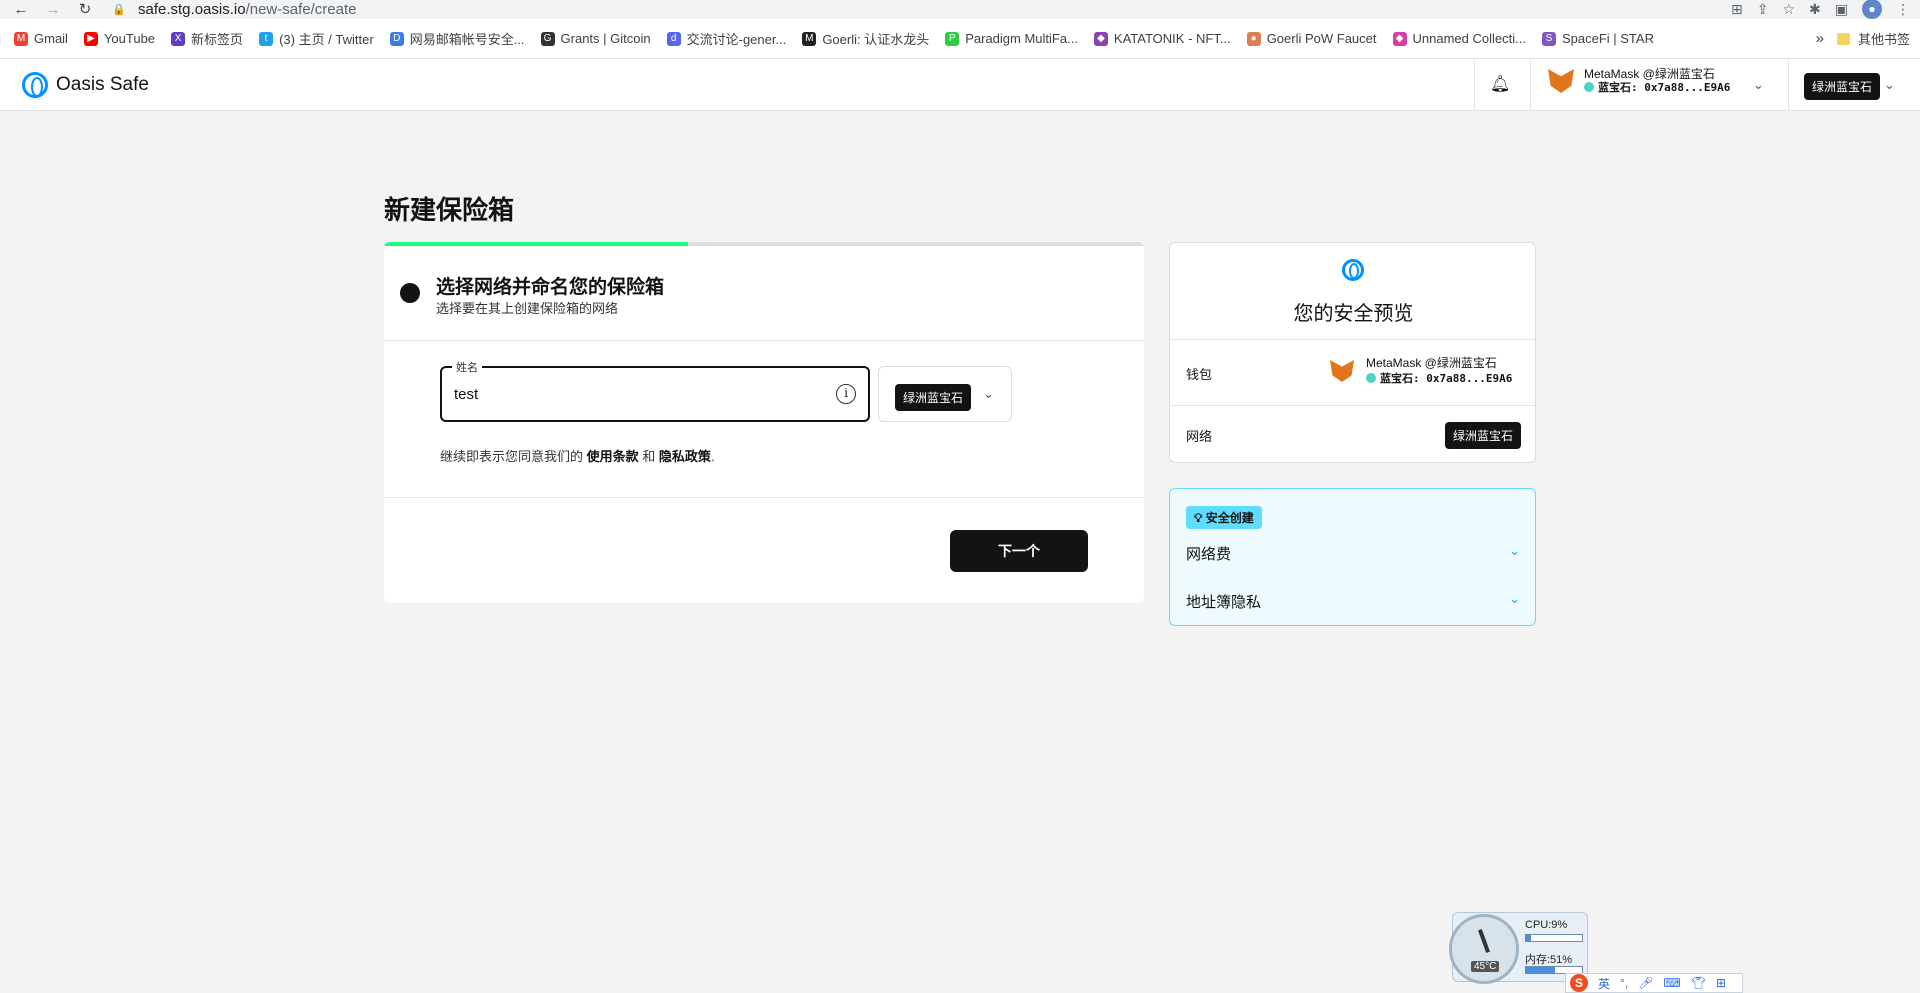 The width and height of the screenshot is (1920, 993). Describe the element at coordinates (1199, 374) in the screenshot. I see `preview-wallet-key: 钱包` at that location.